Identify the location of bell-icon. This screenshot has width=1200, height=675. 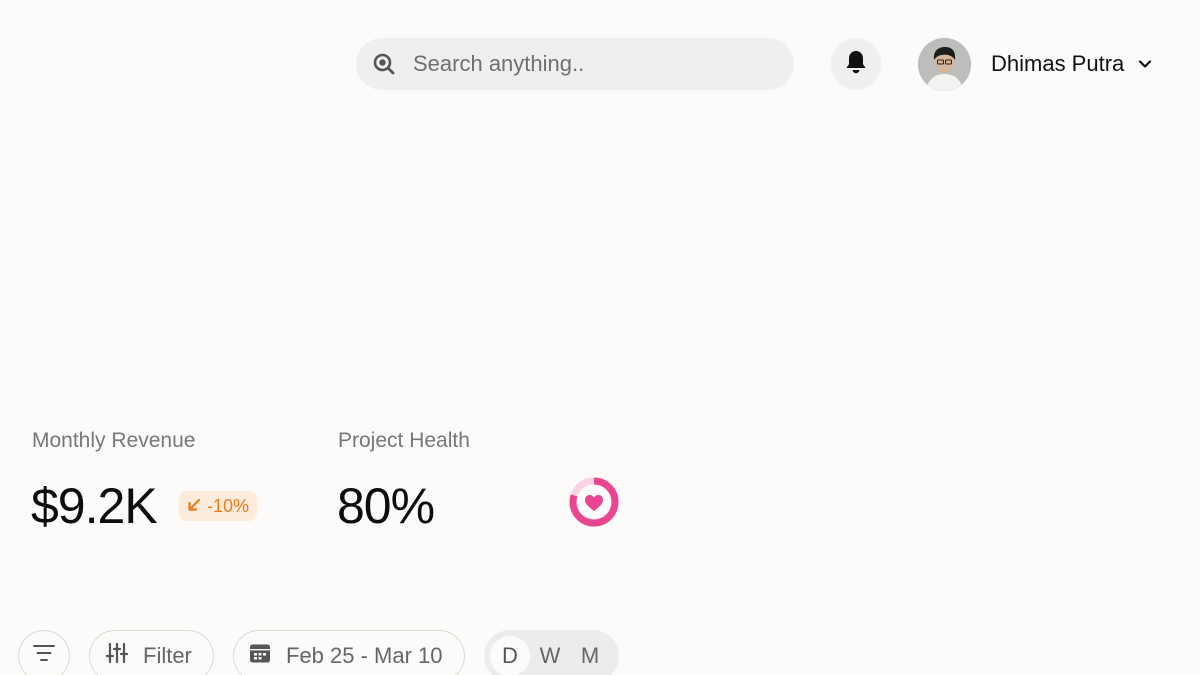
(856, 64).